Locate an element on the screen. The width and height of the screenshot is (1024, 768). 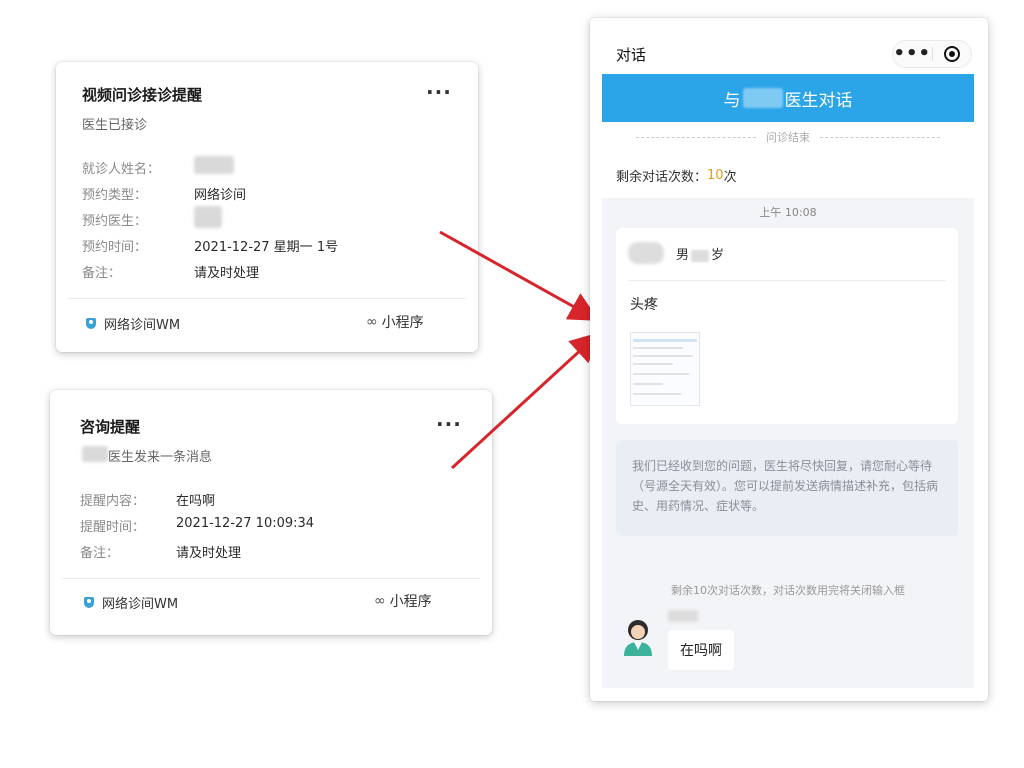
remaining-count: 10 is located at coordinates (715, 175).